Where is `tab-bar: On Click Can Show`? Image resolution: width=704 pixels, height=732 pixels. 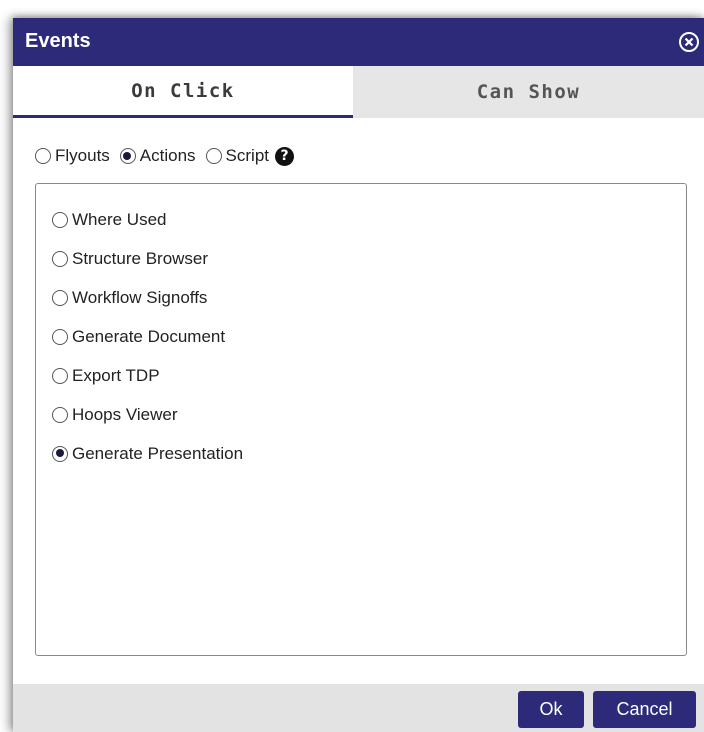 tab-bar: On Click Can Show is located at coordinates (358, 92).